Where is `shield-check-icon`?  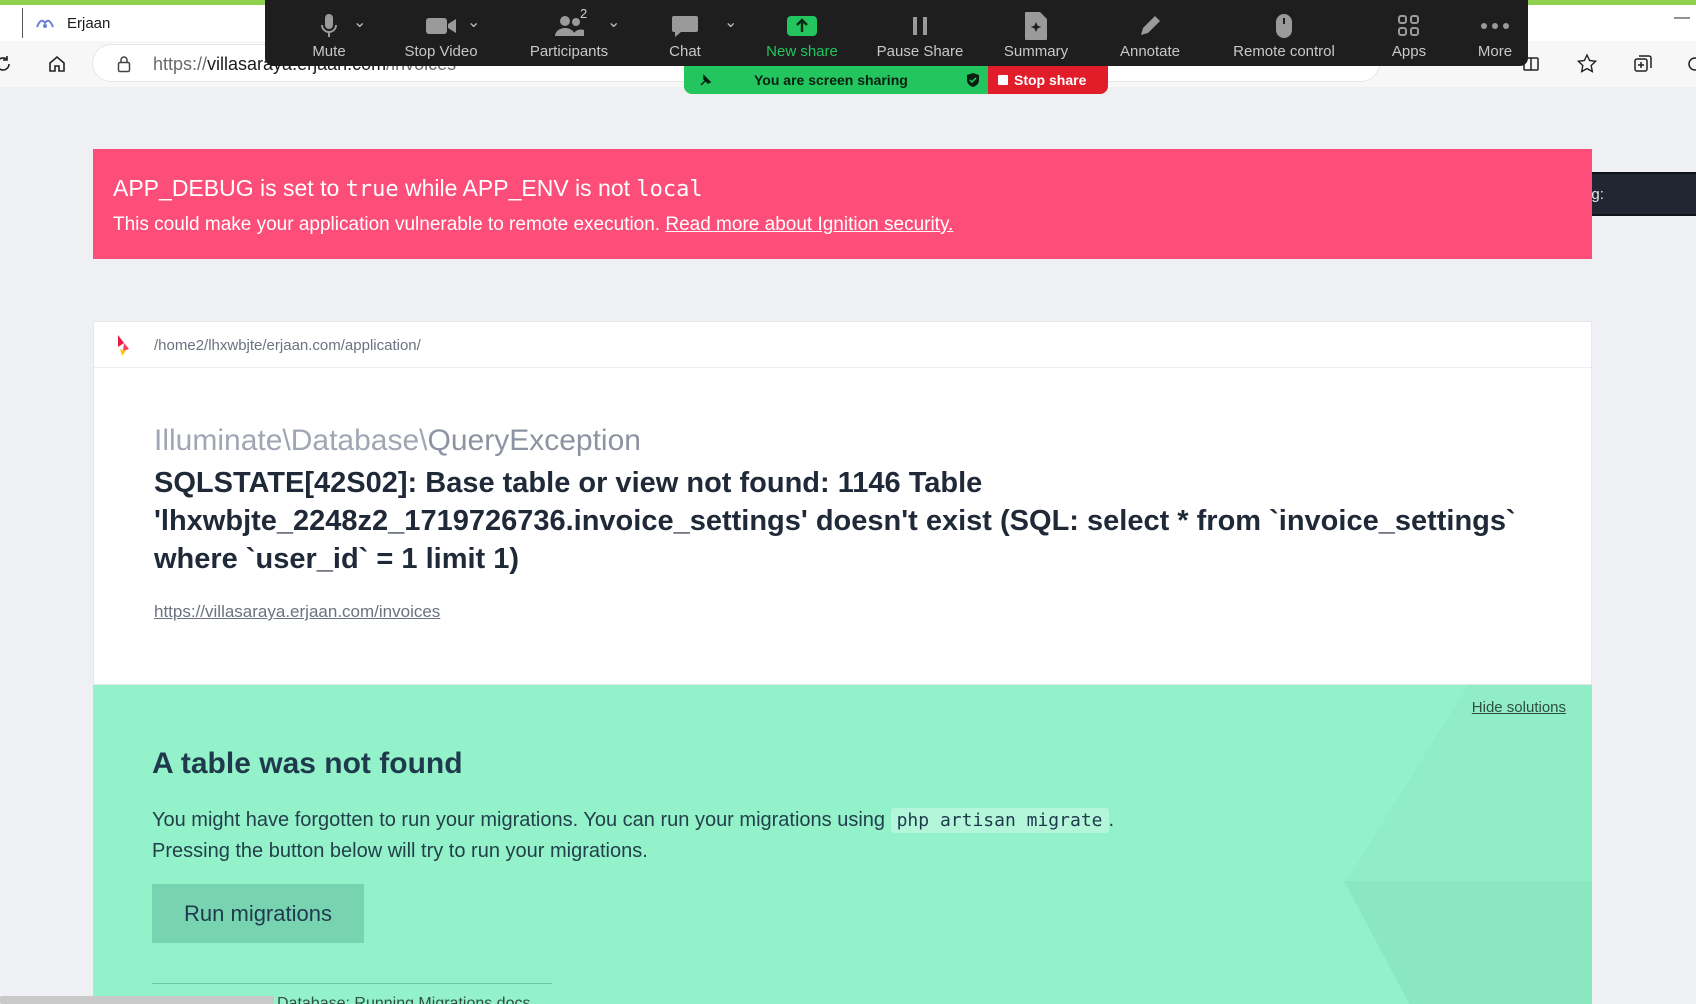
shield-check-icon is located at coordinates (973, 80).